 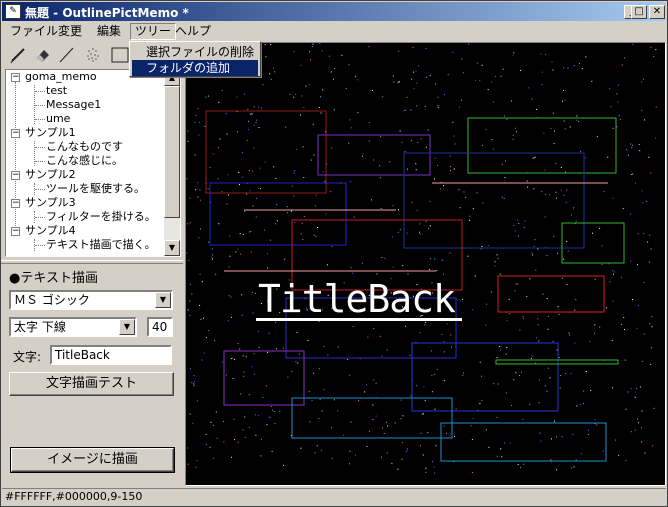 What do you see at coordinates (193, 31) in the screenshot?
I see `menu-help: ヘルプ` at bounding box center [193, 31].